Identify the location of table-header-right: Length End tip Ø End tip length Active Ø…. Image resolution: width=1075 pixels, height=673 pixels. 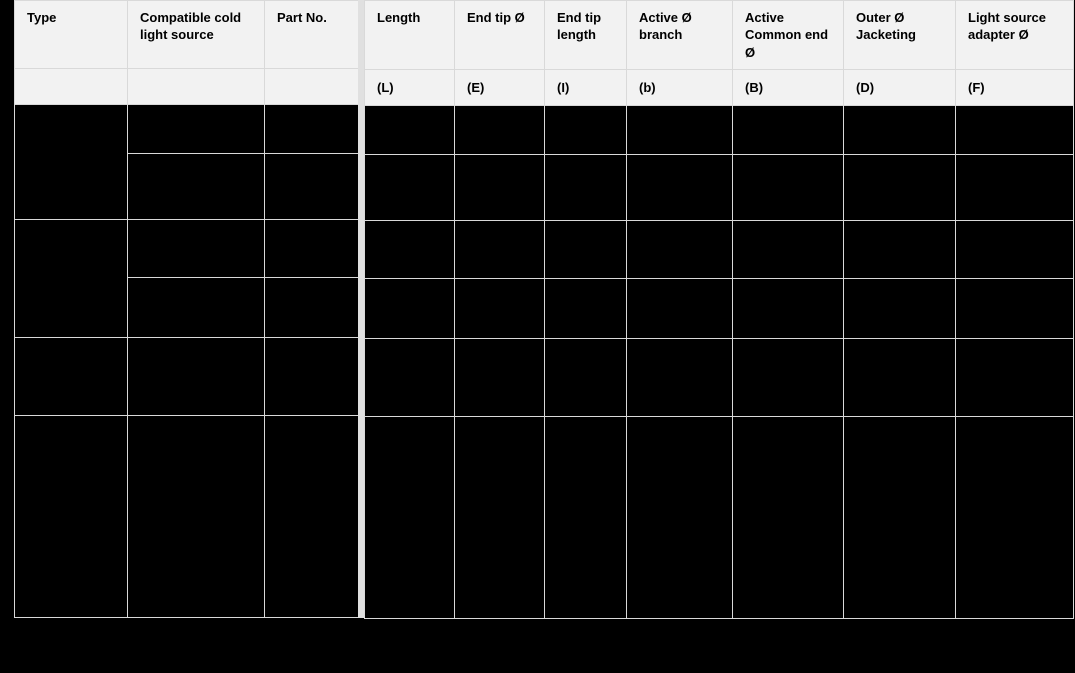
(719, 53).